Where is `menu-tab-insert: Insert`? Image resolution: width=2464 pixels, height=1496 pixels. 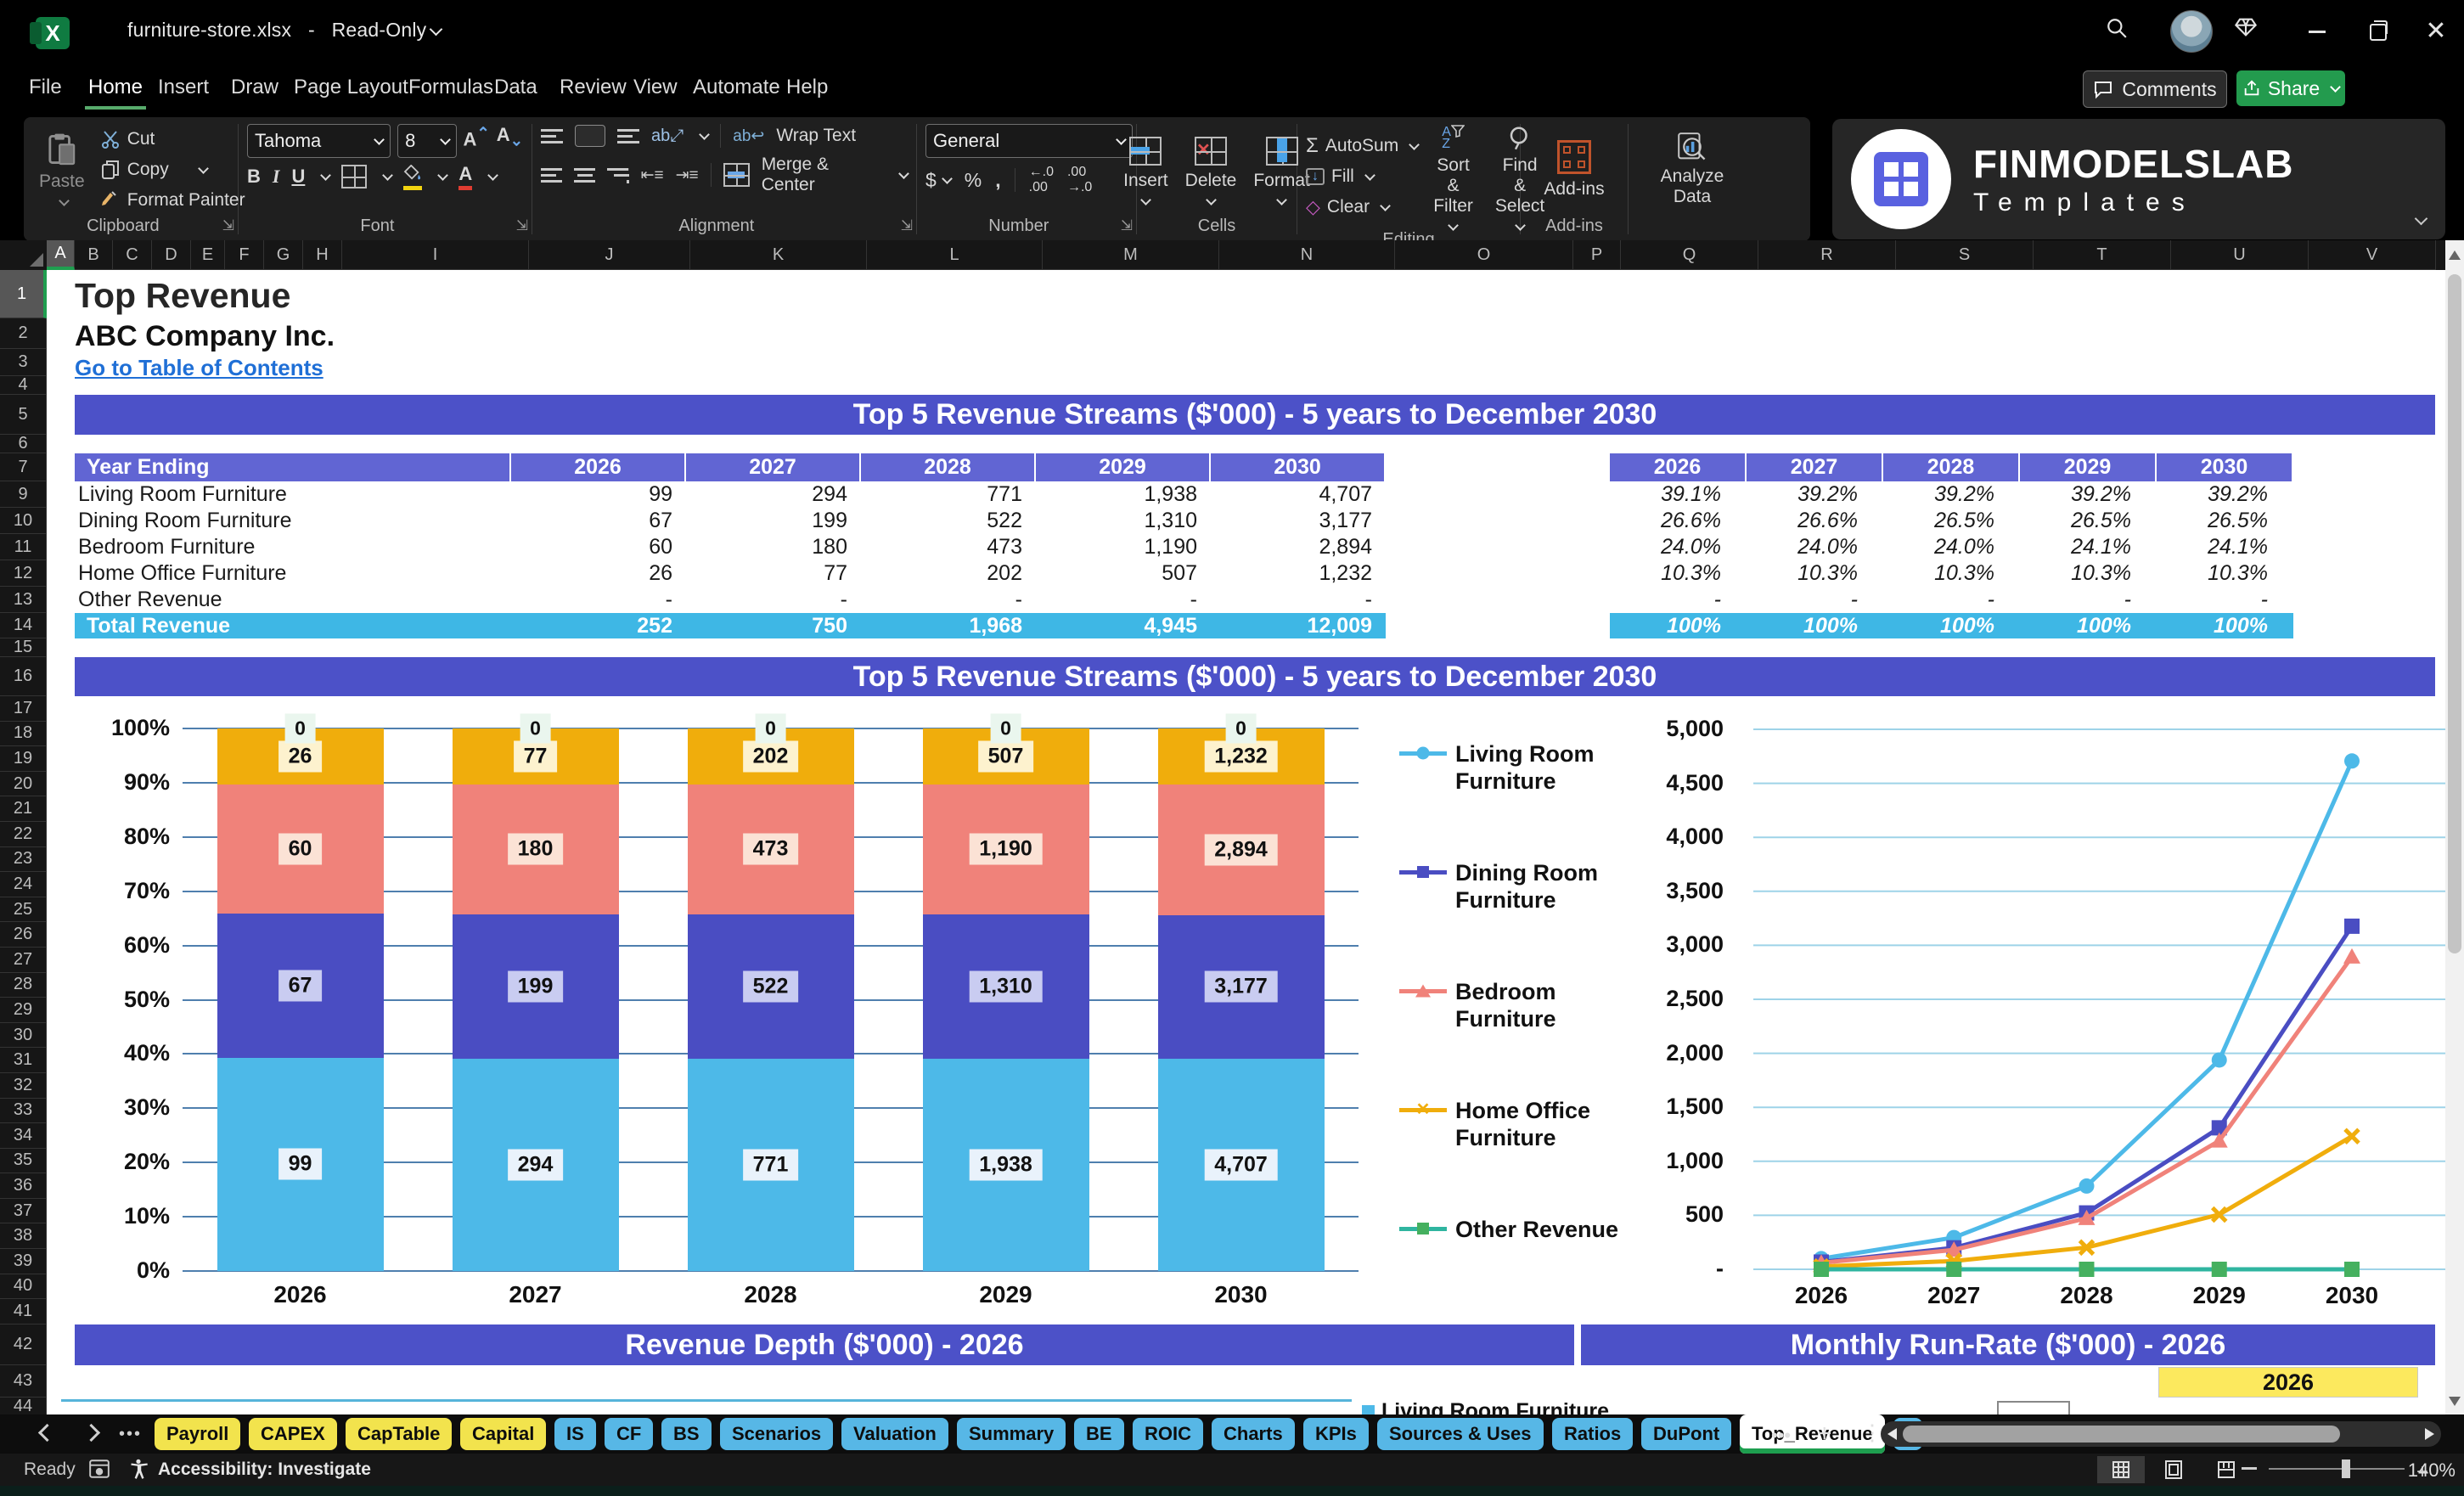
menu-tab-insert: Insert is located at coordinates (183, 87).